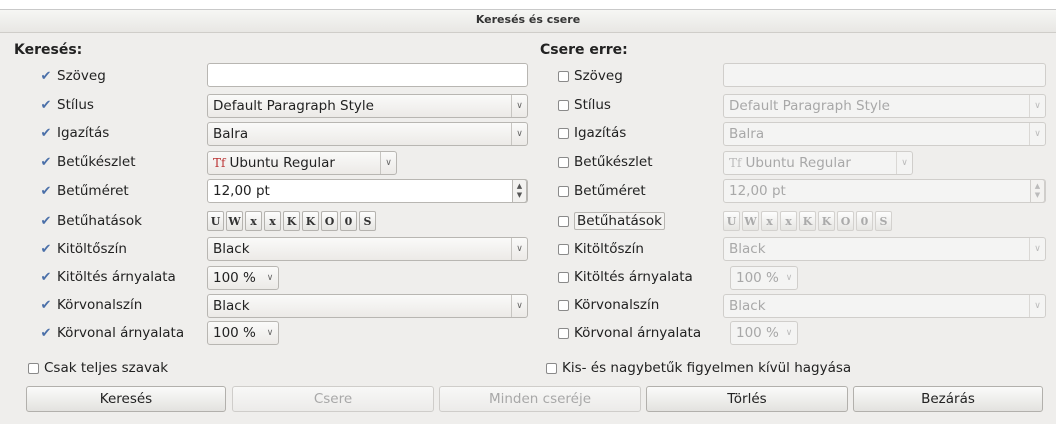 Image resolution: width=1056 pixels, height=424 pixels. What do you see at coordinates (611, 221) in the screenshot?
I see `replace-row-effects: Betűhatások` at bounding box center [611, 221].